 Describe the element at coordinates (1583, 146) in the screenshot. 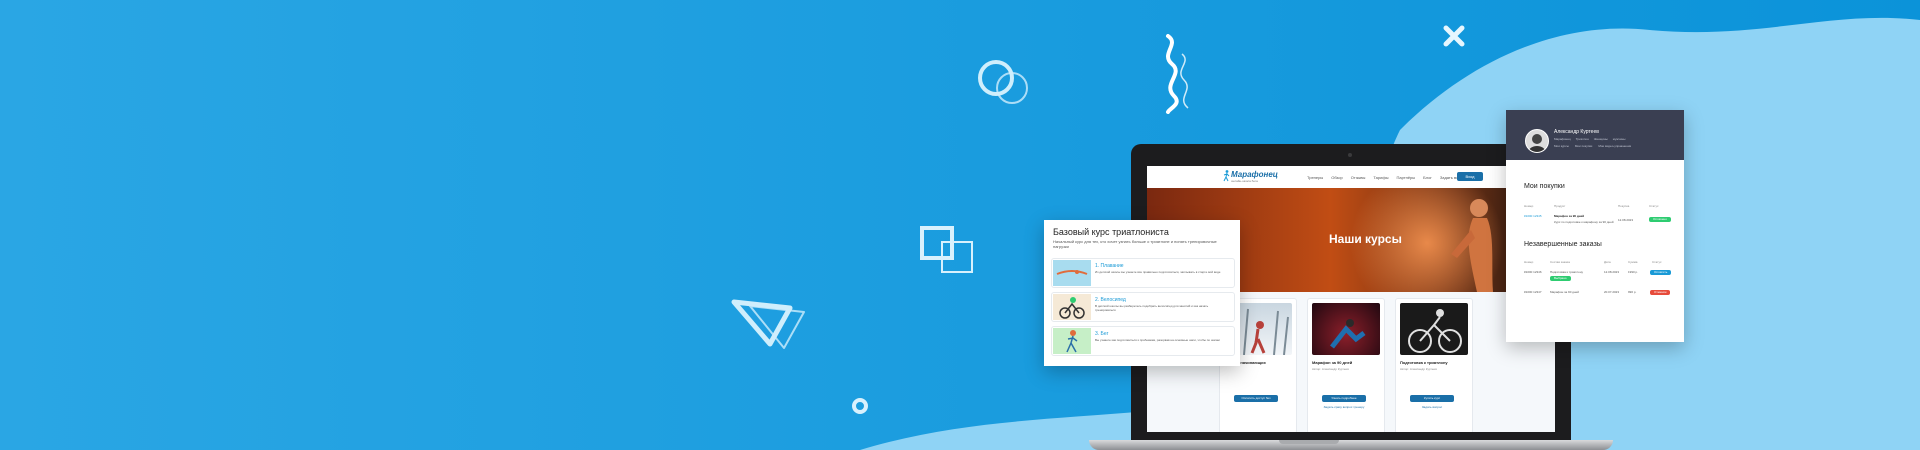

I see `profile-link: Мои покупки` at that location.